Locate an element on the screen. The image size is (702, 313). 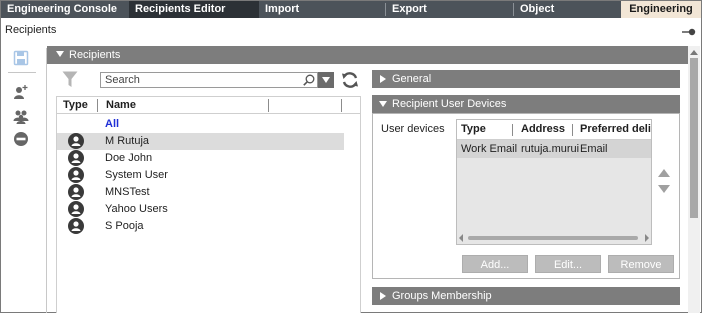
section-groups-title: Groups Membership is located at coordinates (442, 296).